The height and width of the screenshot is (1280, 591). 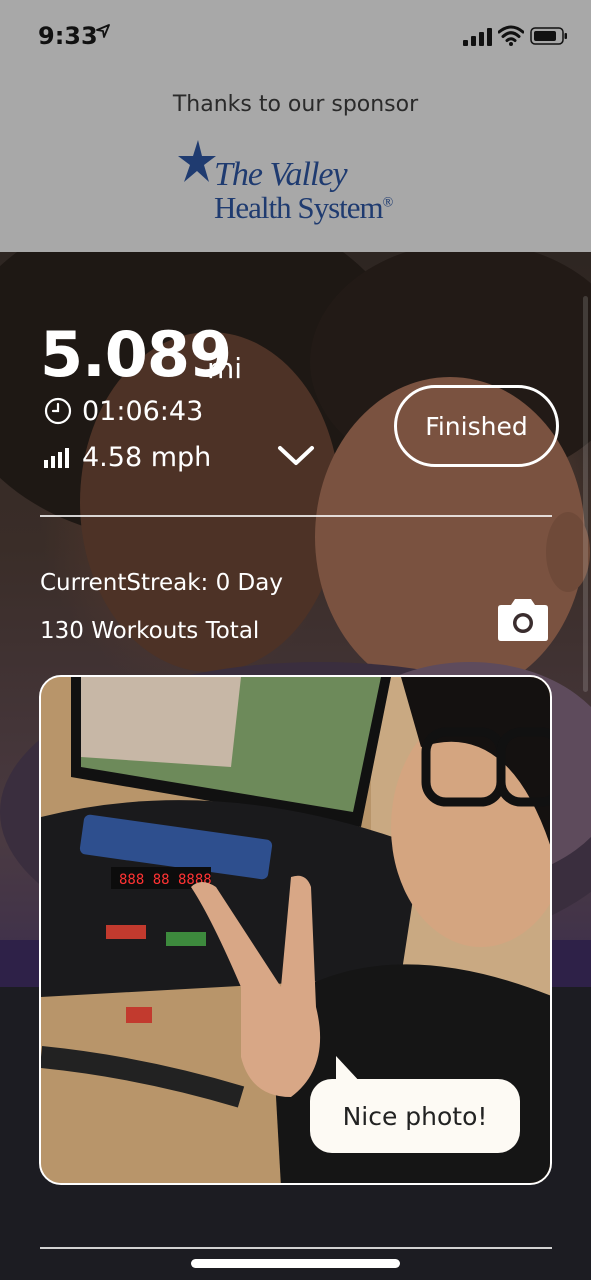 What do you see at coordinates (388, 203) in the screenshot?
I see `logo-registered-mark: ®` at bounding box center [388, 203].